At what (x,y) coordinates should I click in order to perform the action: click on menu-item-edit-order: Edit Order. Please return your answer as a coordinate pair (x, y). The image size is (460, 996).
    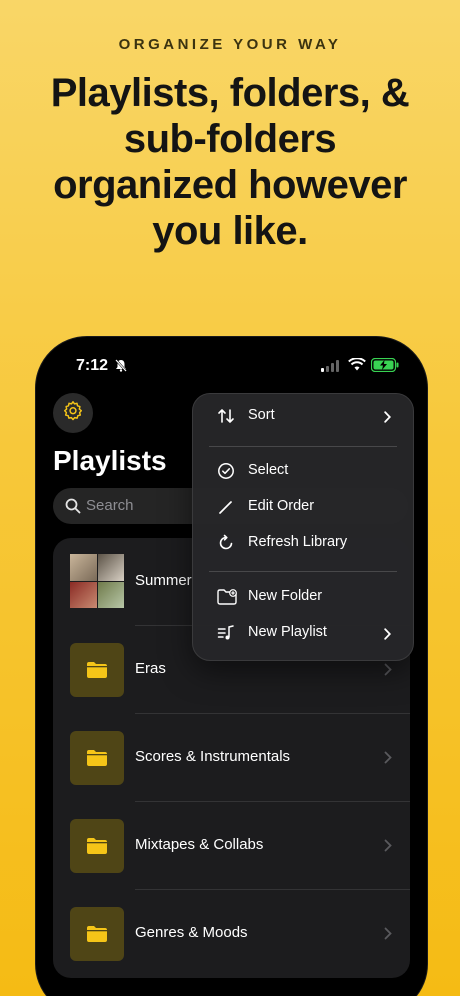
    Looking at the image, I should click on (303, 507).